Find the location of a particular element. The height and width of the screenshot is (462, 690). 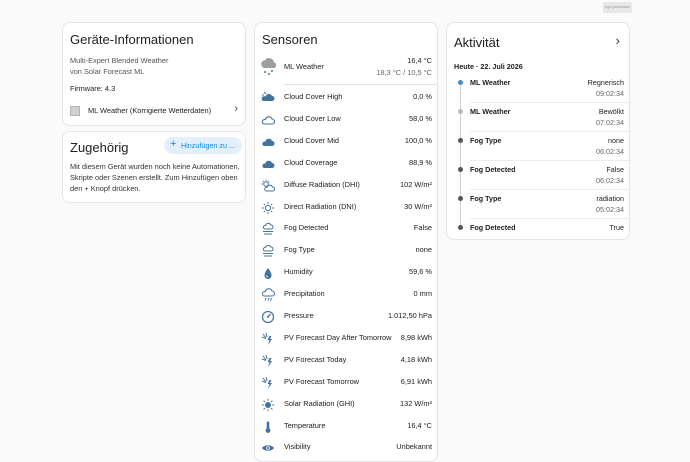

sensor-row: Direct Radiation (DNI) 30 W/m² is located at coordinates (347, 208).